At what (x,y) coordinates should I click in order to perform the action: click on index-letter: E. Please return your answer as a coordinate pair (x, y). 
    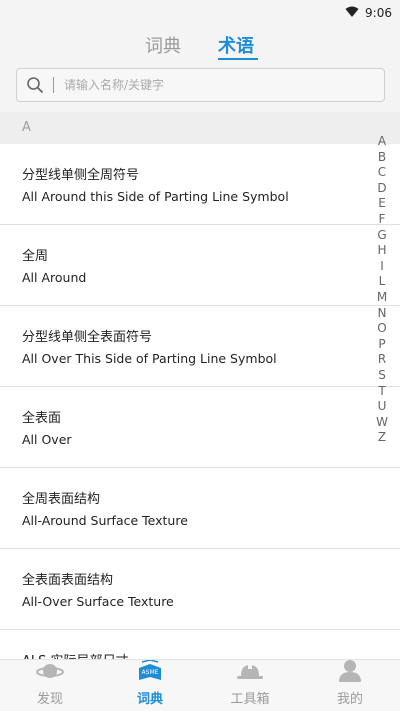
    Looking at the image, I should click on (382, 204).